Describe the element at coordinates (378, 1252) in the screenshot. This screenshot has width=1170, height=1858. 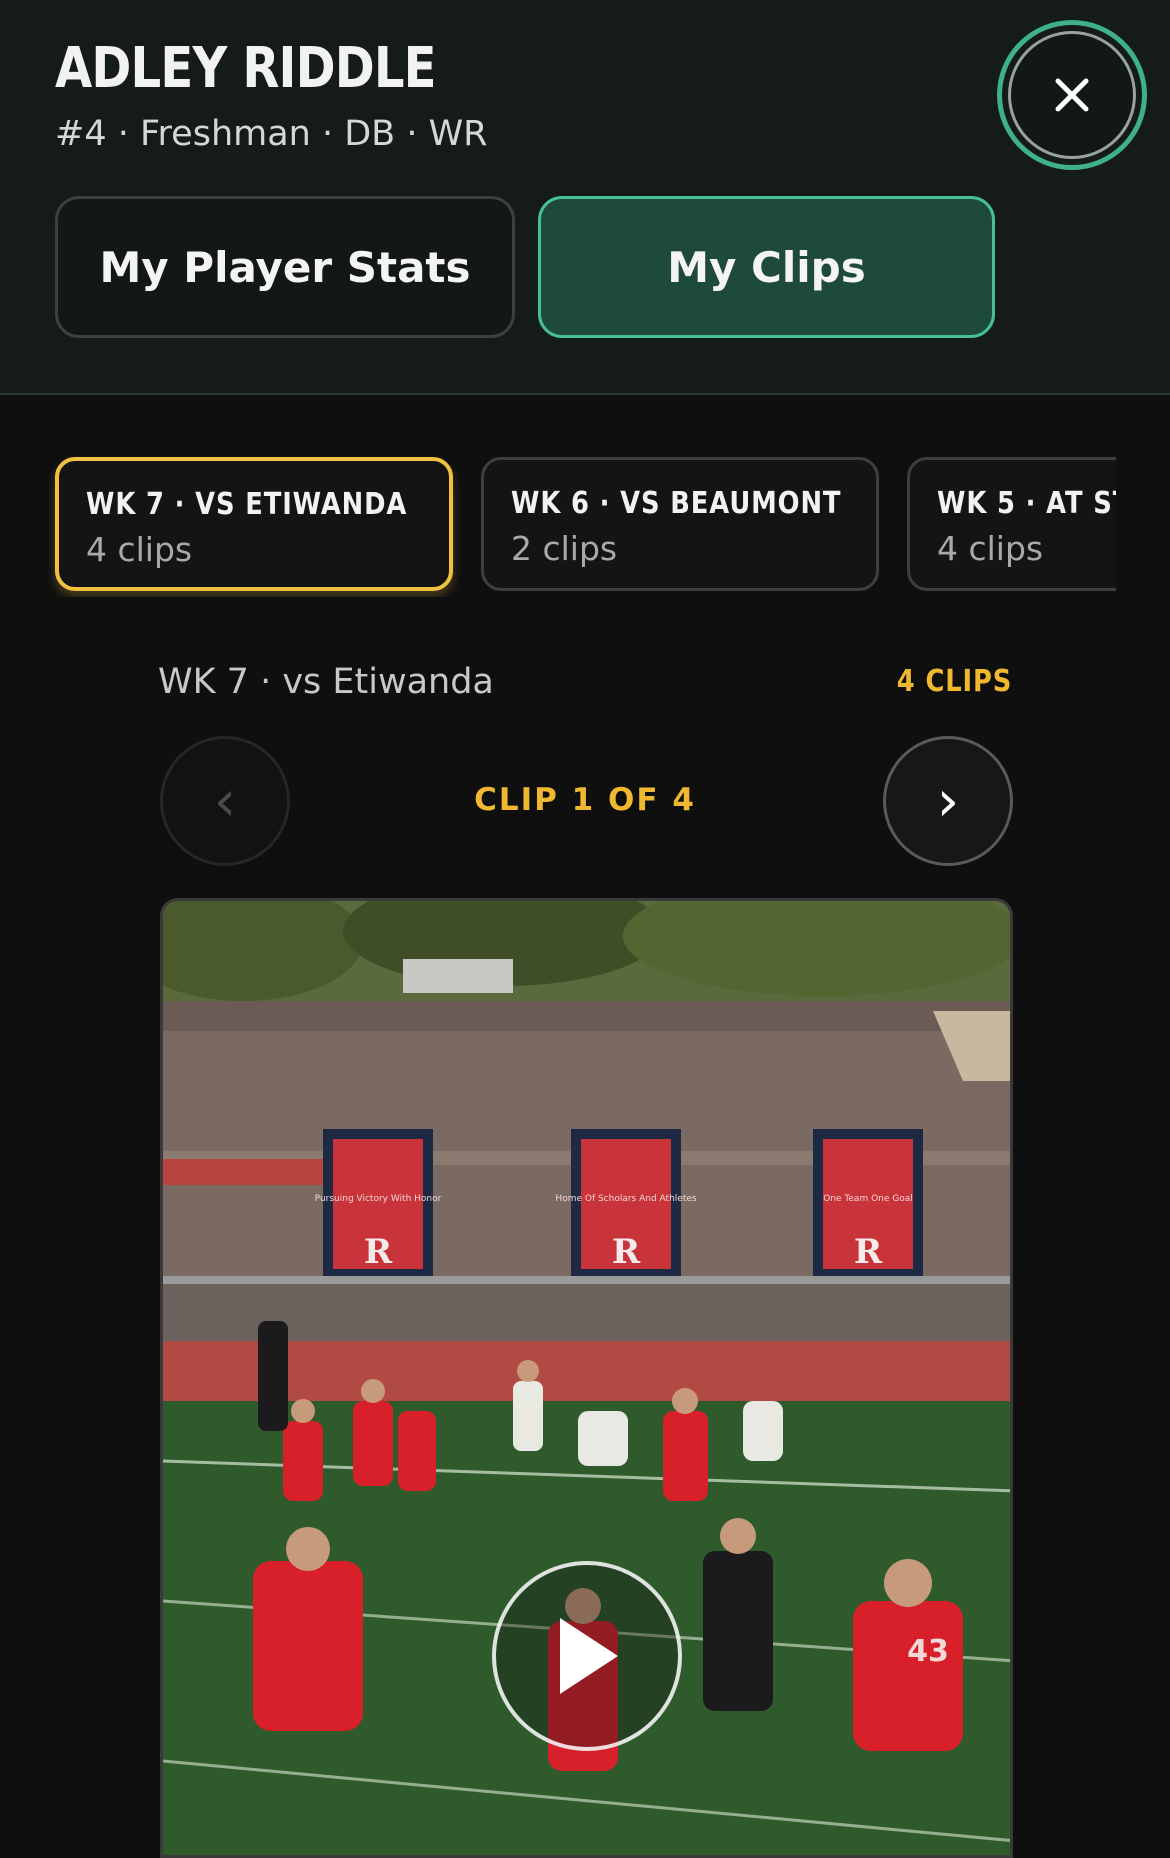
I see `banner-letter-1: R` at that location.